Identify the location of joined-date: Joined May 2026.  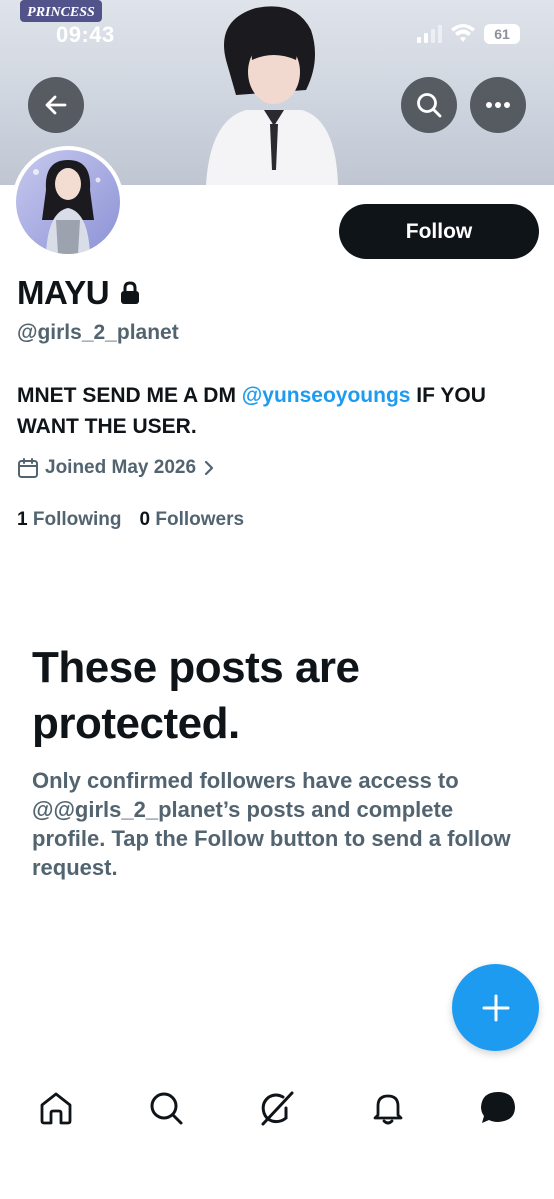
(116, 468).